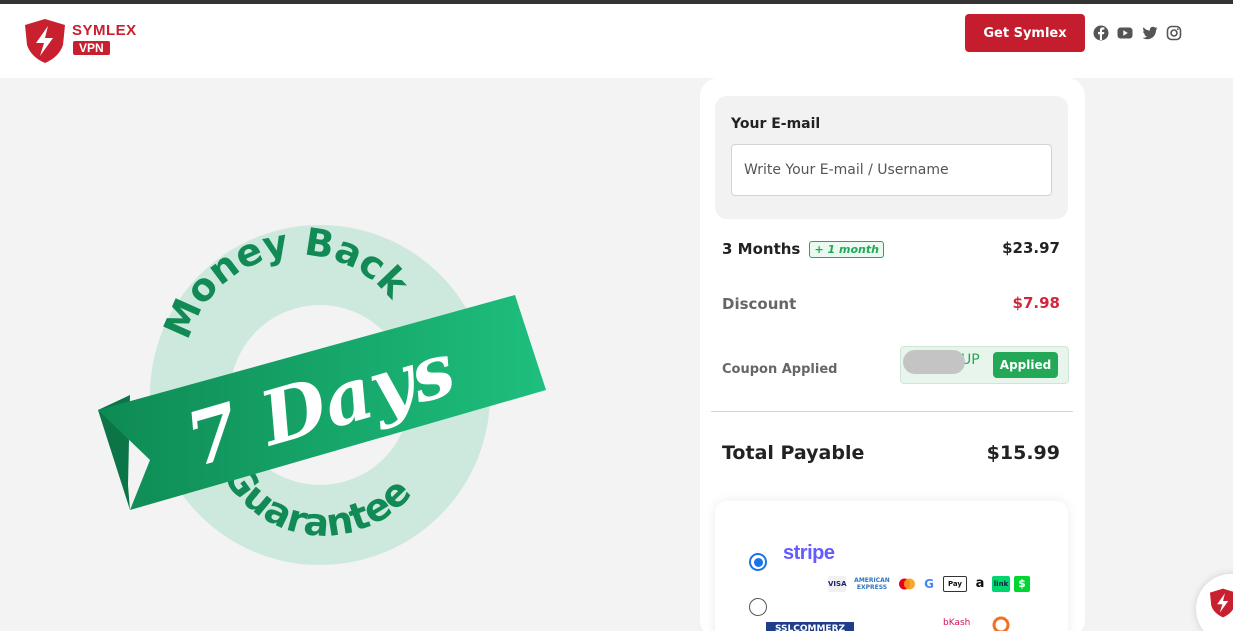 The width and height of the screenshot is (1233, 631). I want to click on amazon-pay-icon: a, so click(980, 583).